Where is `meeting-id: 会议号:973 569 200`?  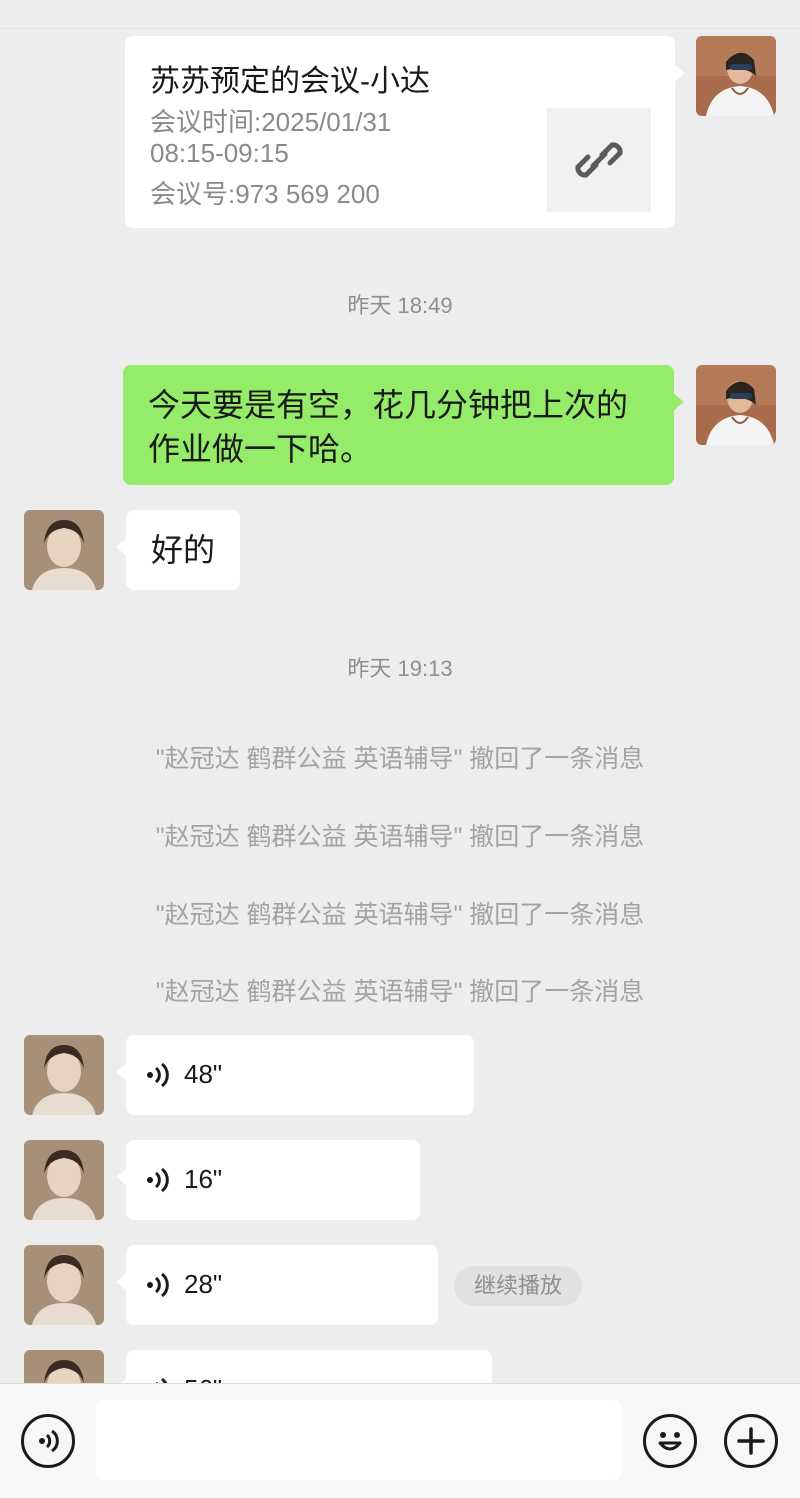
meeting-id: 会议号:973 569 200 is located at coordinates (265, 194).